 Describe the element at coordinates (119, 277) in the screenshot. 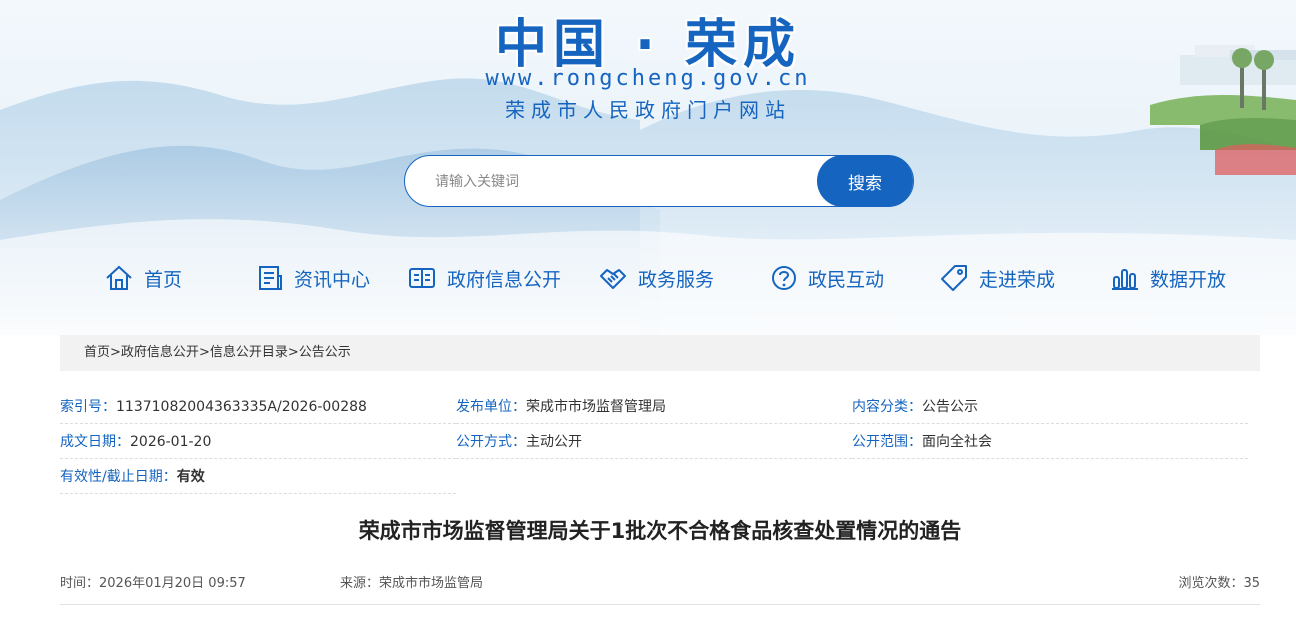

I see `home-icon` at that location.